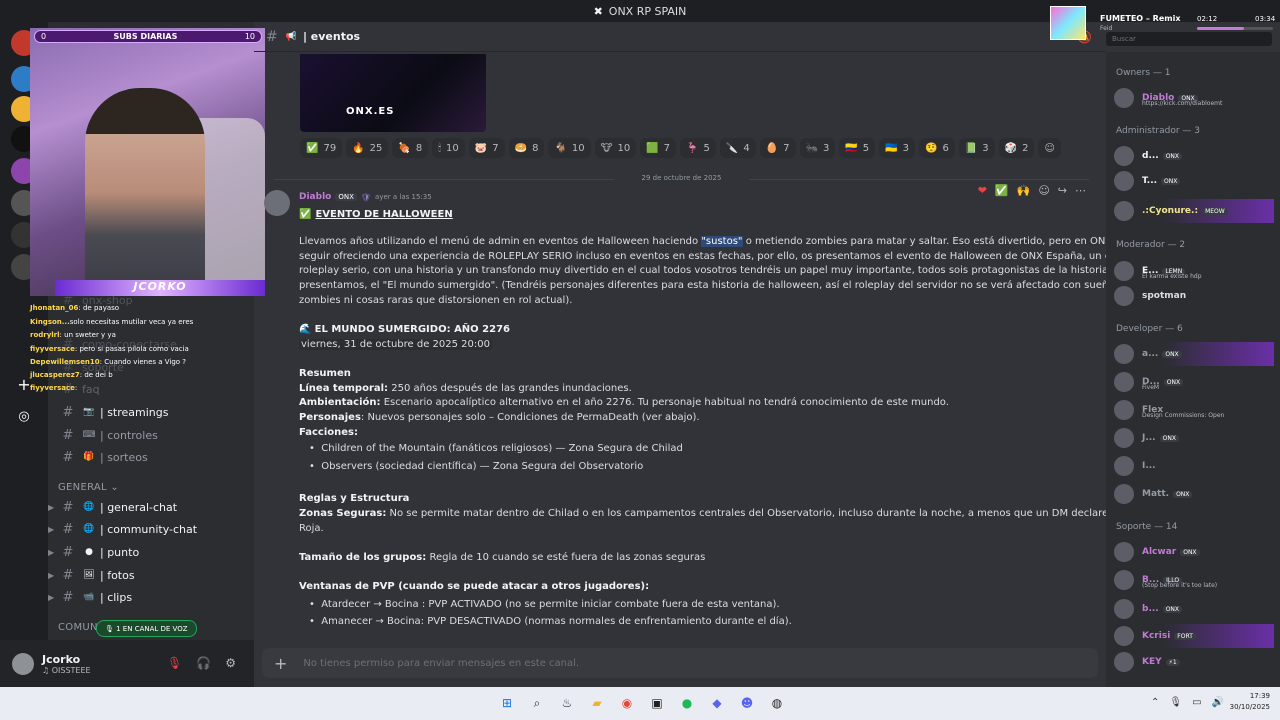 This screenshot has height=720, width=1280. What do you see at coordinates (88, 487) in the screenshot?
I see `category-general: GENERAL ⌄` at bounding box center [88, 487].